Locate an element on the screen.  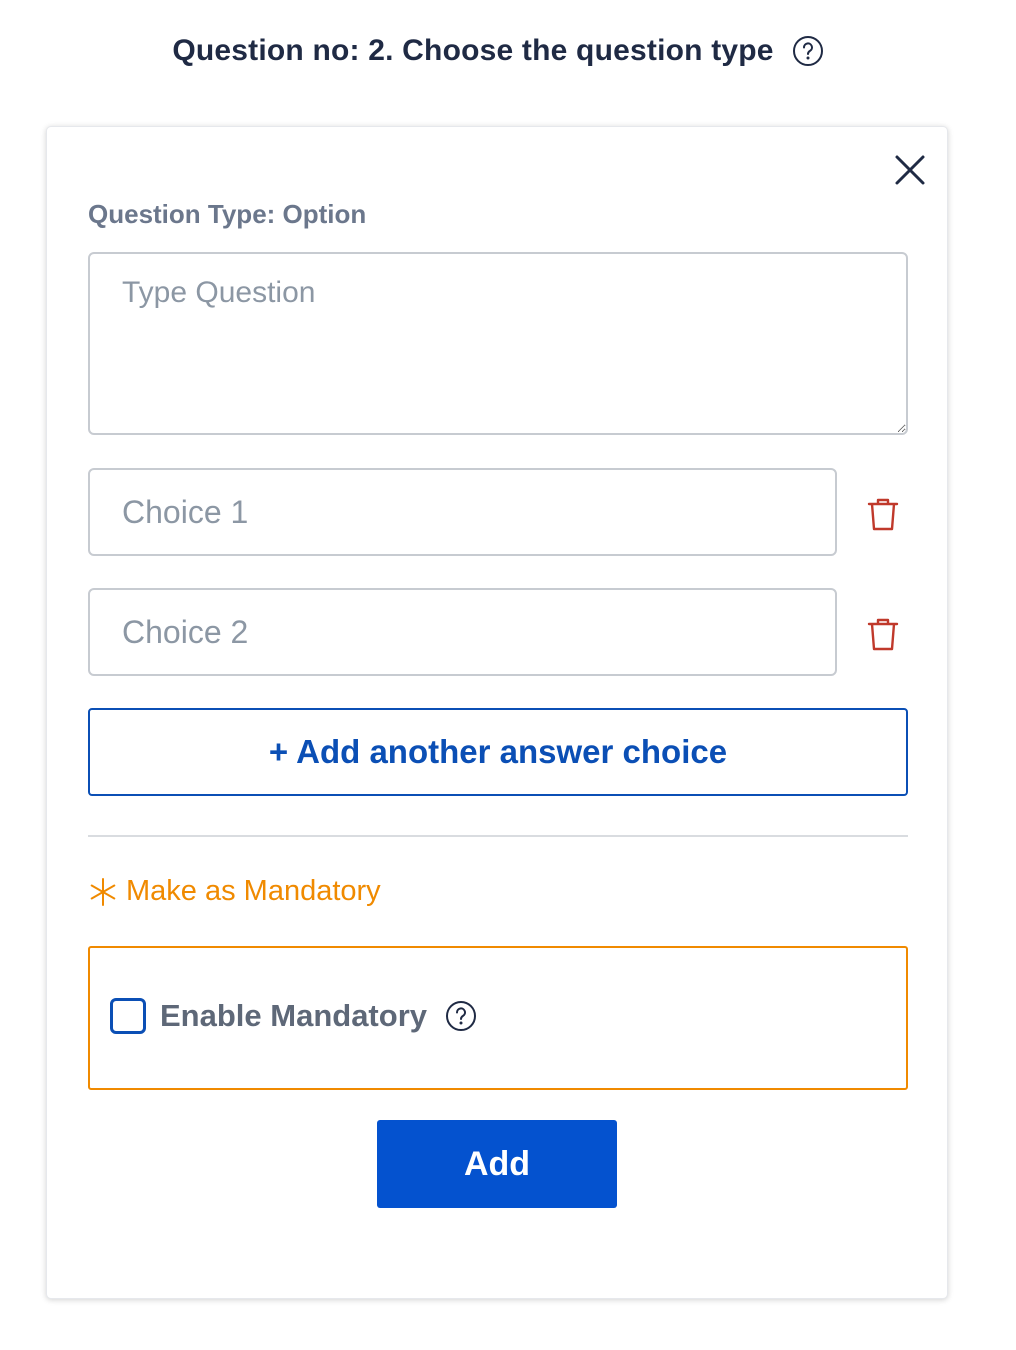
mandatory-heading: Make as Mandatory is located at coordinates (234, 891).